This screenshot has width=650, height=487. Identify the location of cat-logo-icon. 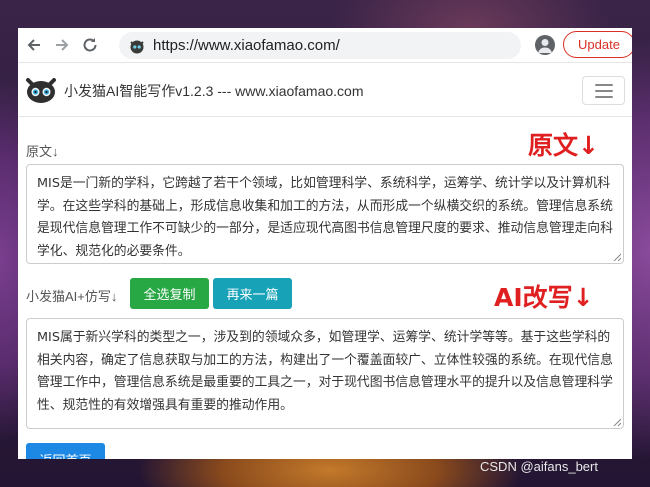
(41, 90).